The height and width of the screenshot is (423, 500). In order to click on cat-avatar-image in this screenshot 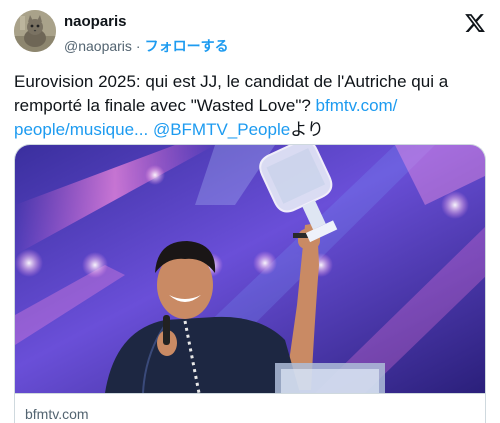, I will do `click(35, 31)`.